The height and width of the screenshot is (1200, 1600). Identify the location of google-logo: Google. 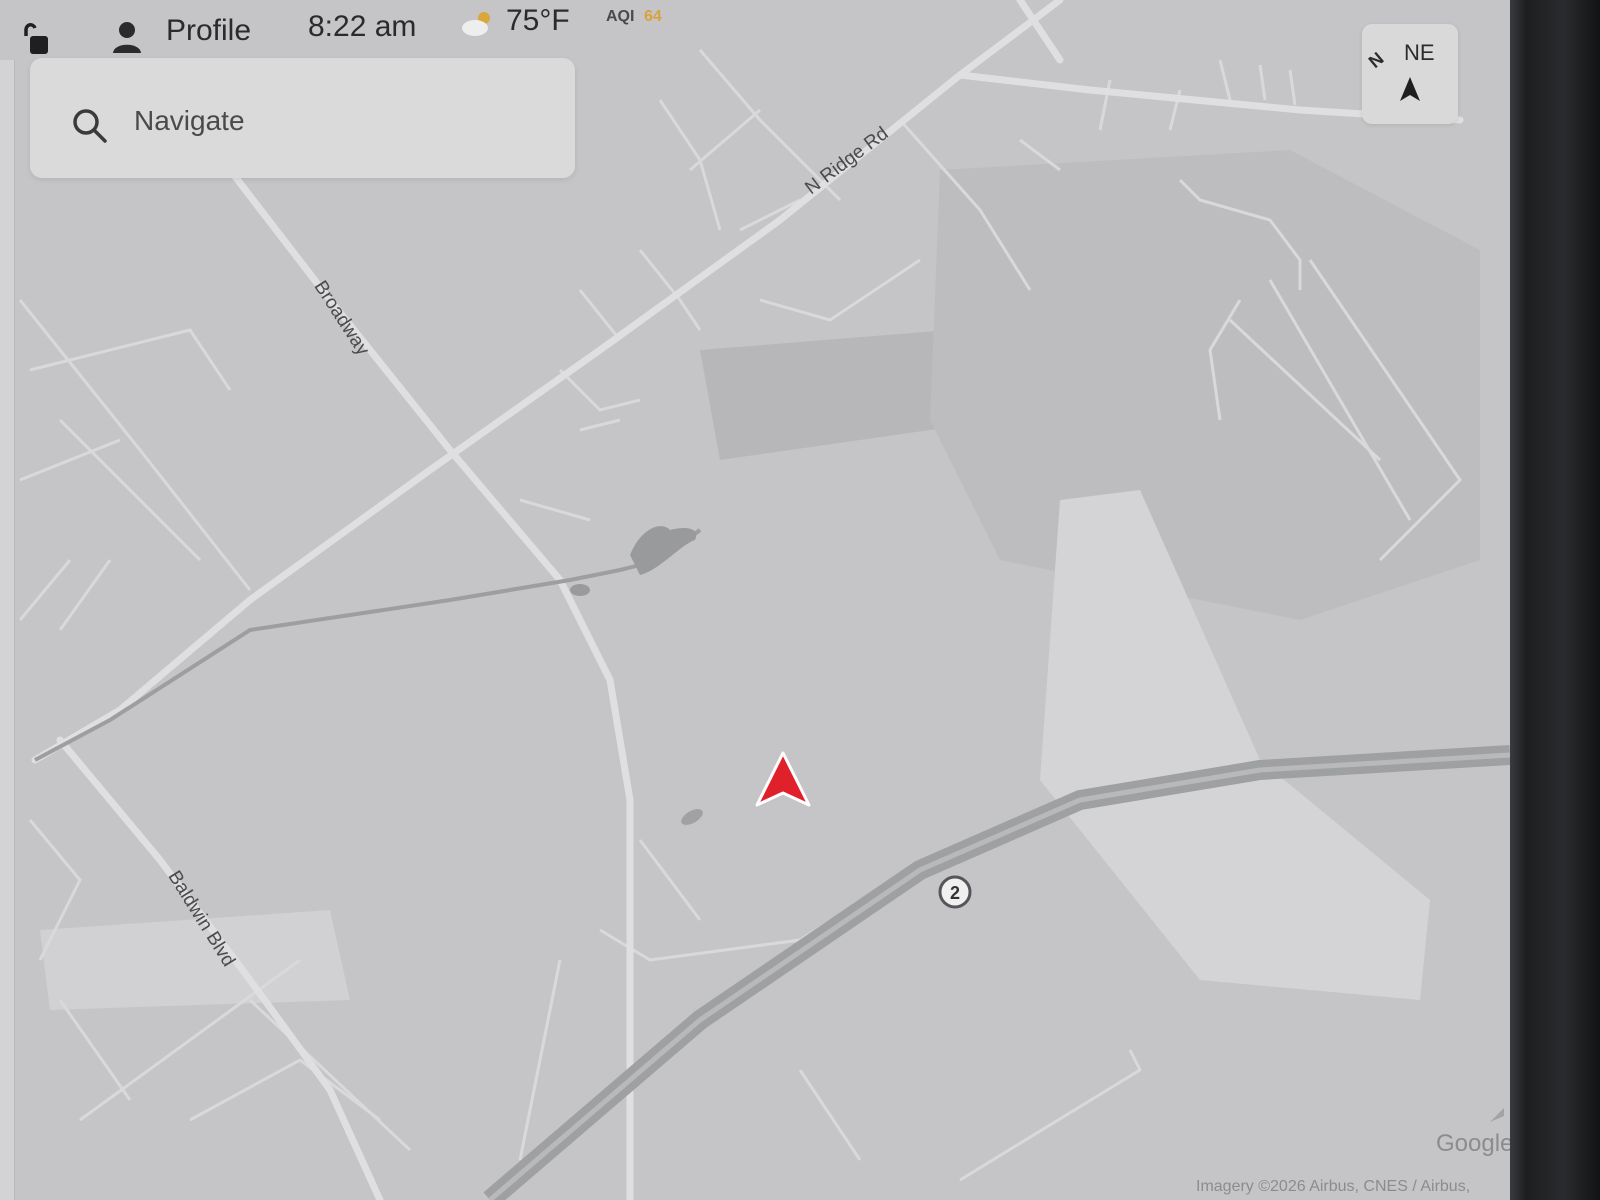
(1473, 1143).